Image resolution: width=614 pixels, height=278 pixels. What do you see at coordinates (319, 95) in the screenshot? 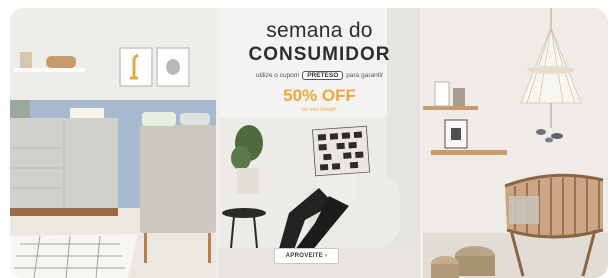
I see `discount-label: 50% OFF` at bounding box center [319, 95].